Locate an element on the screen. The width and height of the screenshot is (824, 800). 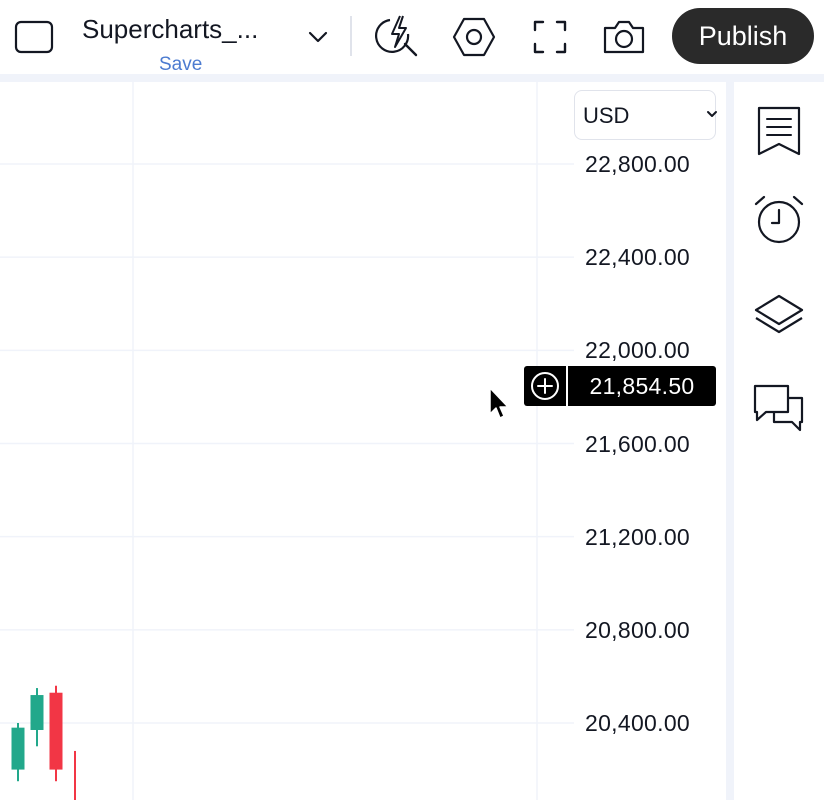
price-scale-label: 20,800.00 is located at coordinates (638, 629).